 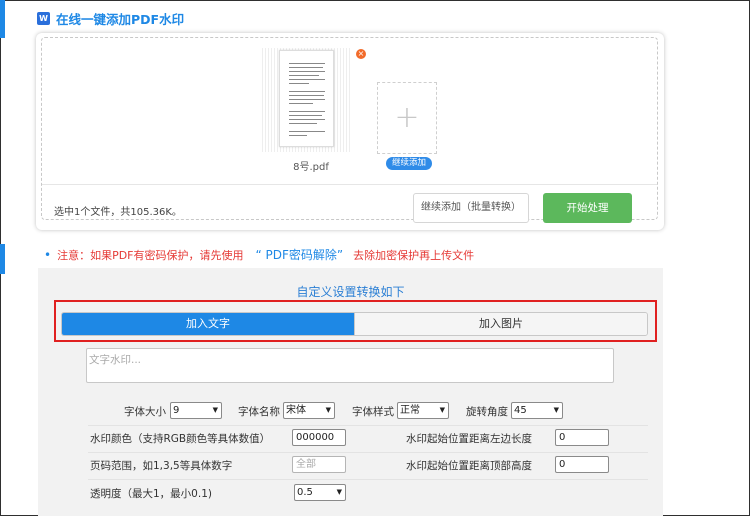 What do you see at coordinates (176, 410) in the screenshot?
I see `font-size-value: 9` at bounding box center [176, 410].